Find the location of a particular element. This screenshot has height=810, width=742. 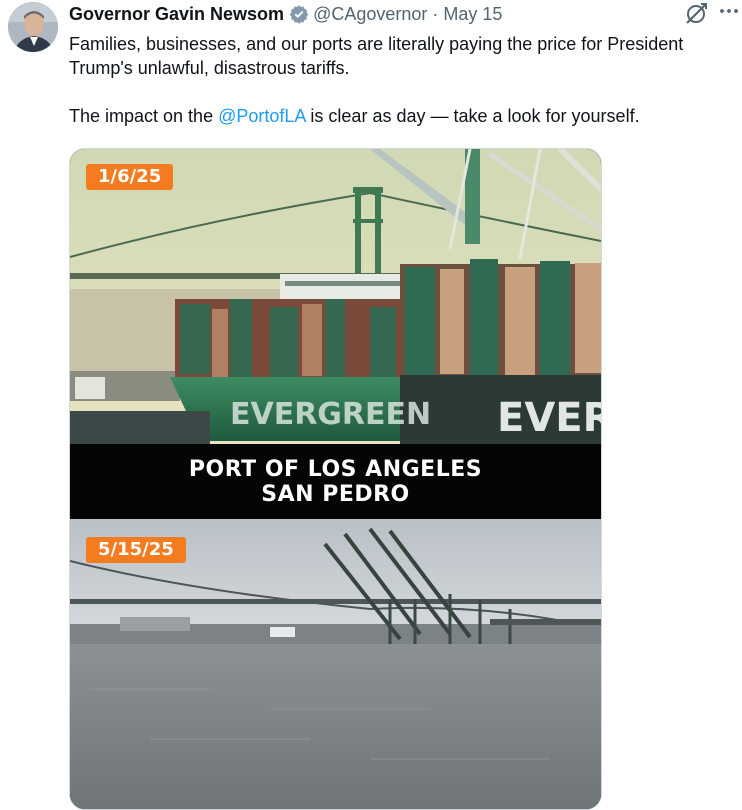

author-avatar is located at coordinates (33, 27).